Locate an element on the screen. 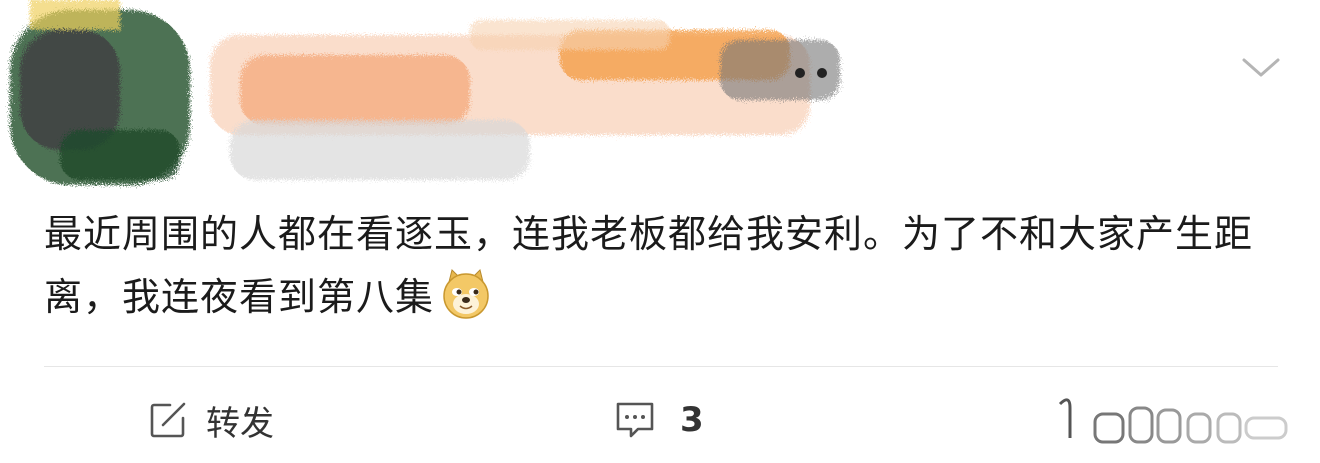 This screenshot has height=463, width=1320. comment-icon is located at coordinates (635, 420).